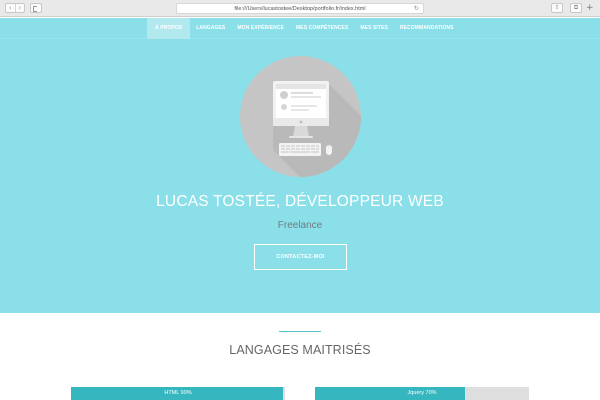 This screenshot has width=600, height=400. Describe the element at coordinates (416, 9) in the screenshot. I see `reload-icon: ↻` at that location.